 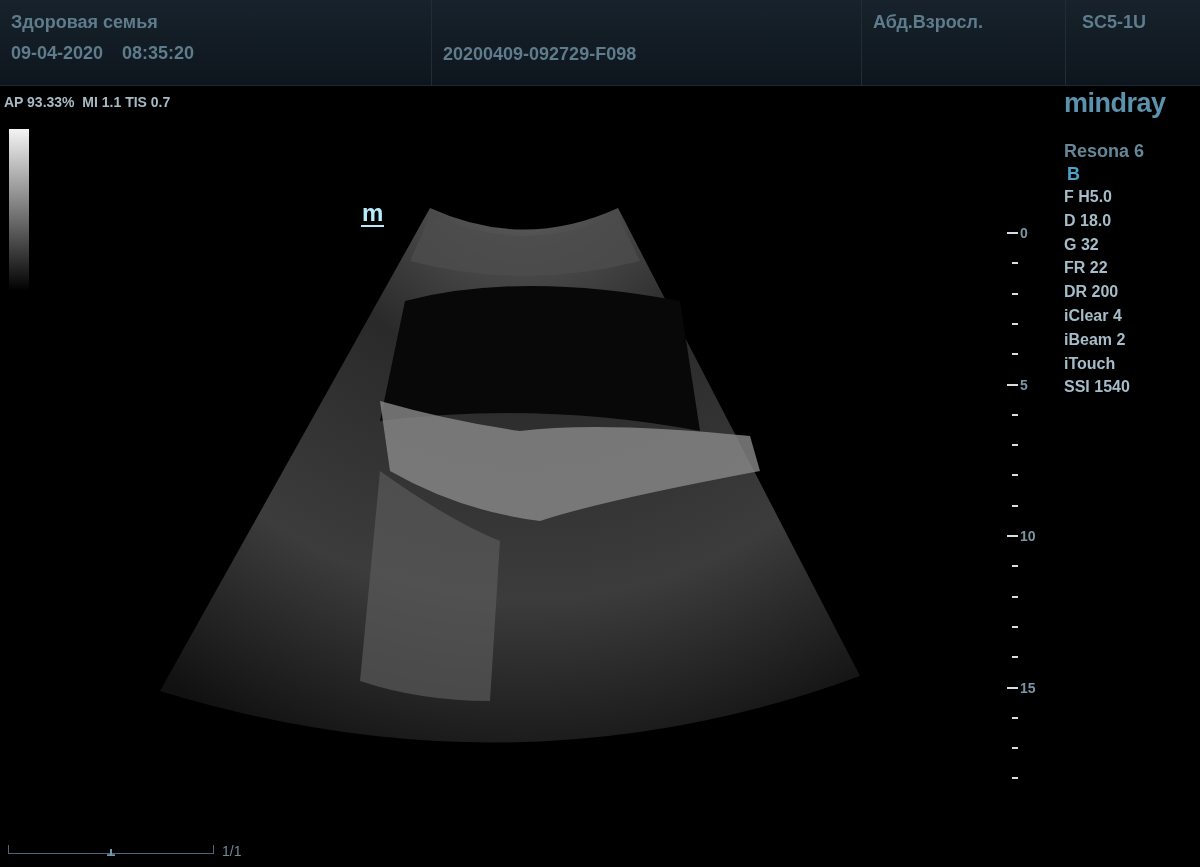 What do you see at coordinates (1028, 536) in the screenshot?
I see `depth-label: 10` at bounding box center [1028, 536].